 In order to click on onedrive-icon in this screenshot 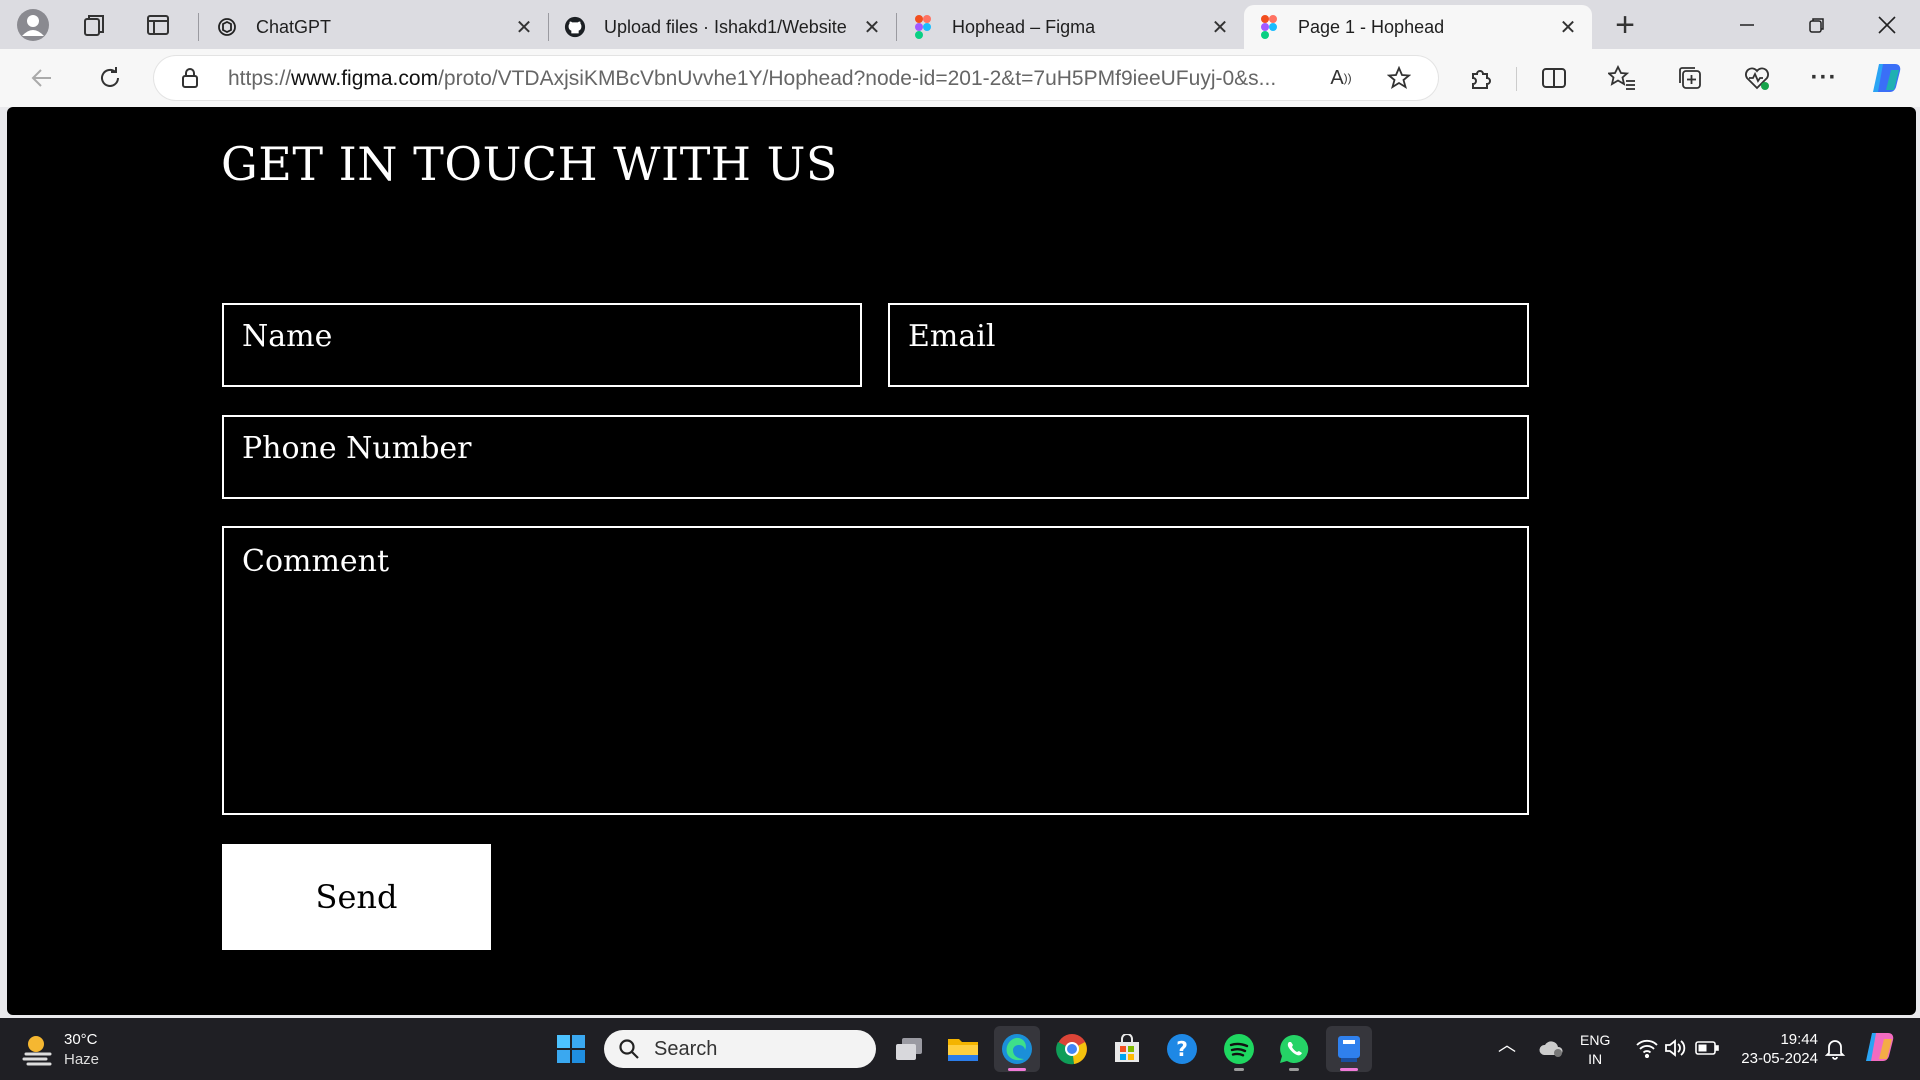, I will do `click(1551, 1050)`.